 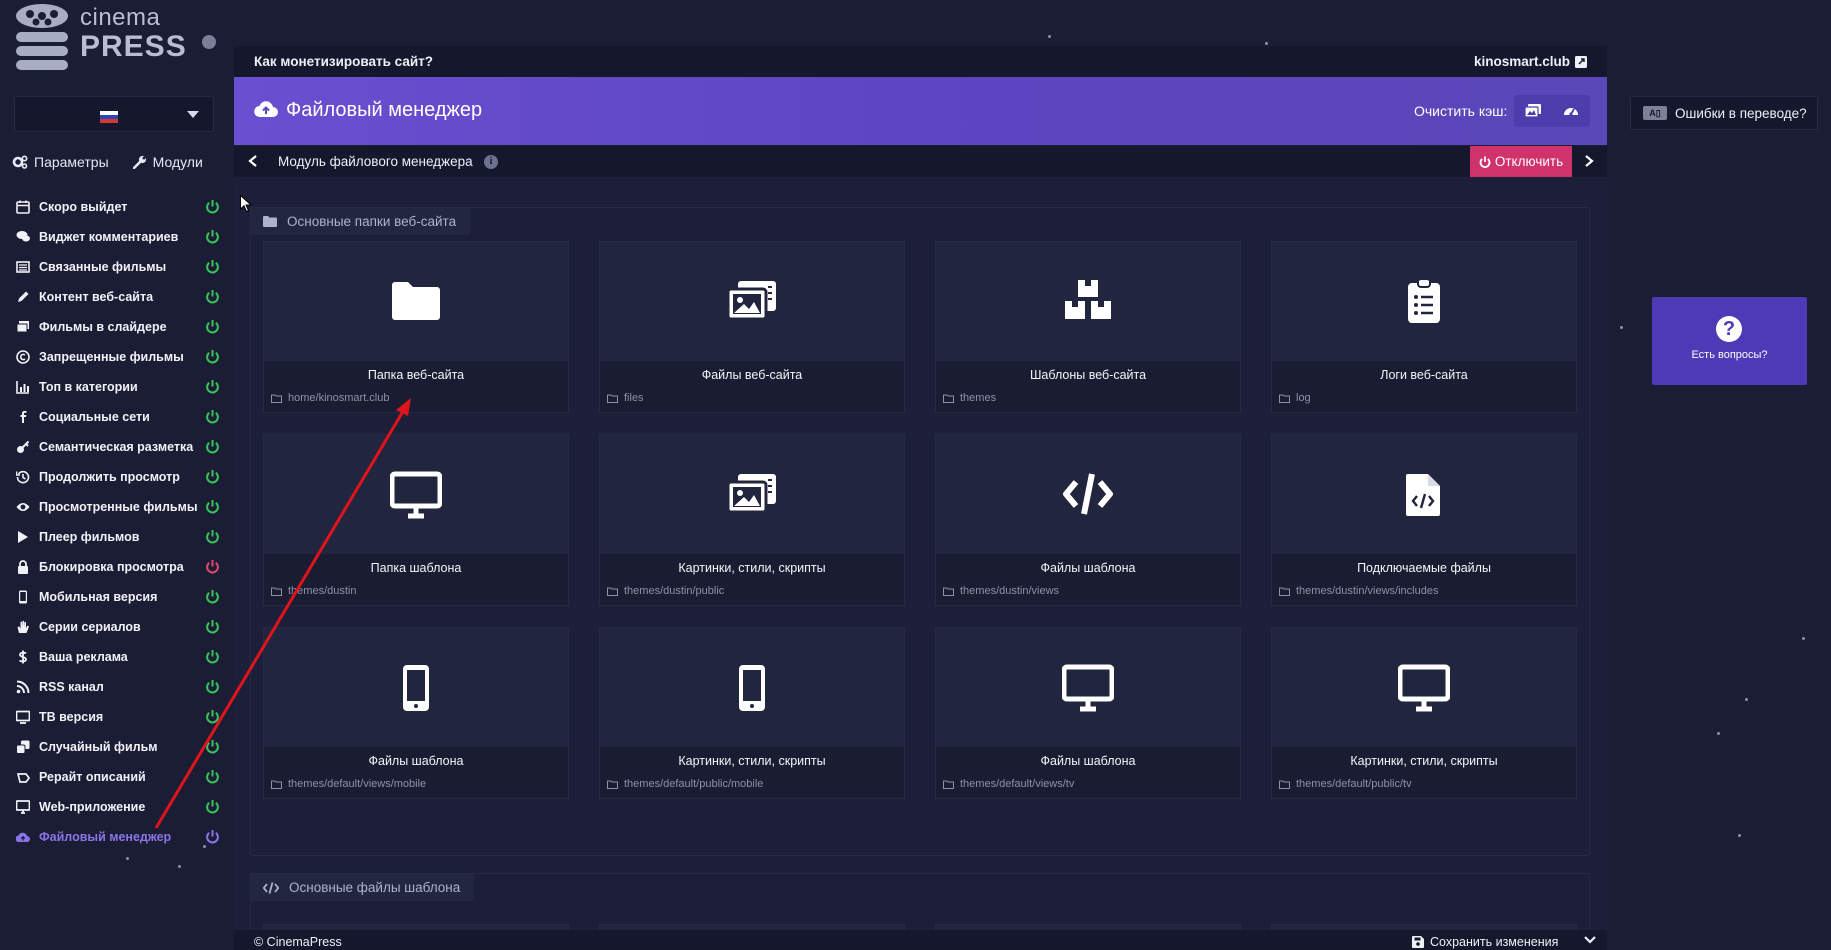 I want to click on mobile-icon, so click(x=416, y=687).